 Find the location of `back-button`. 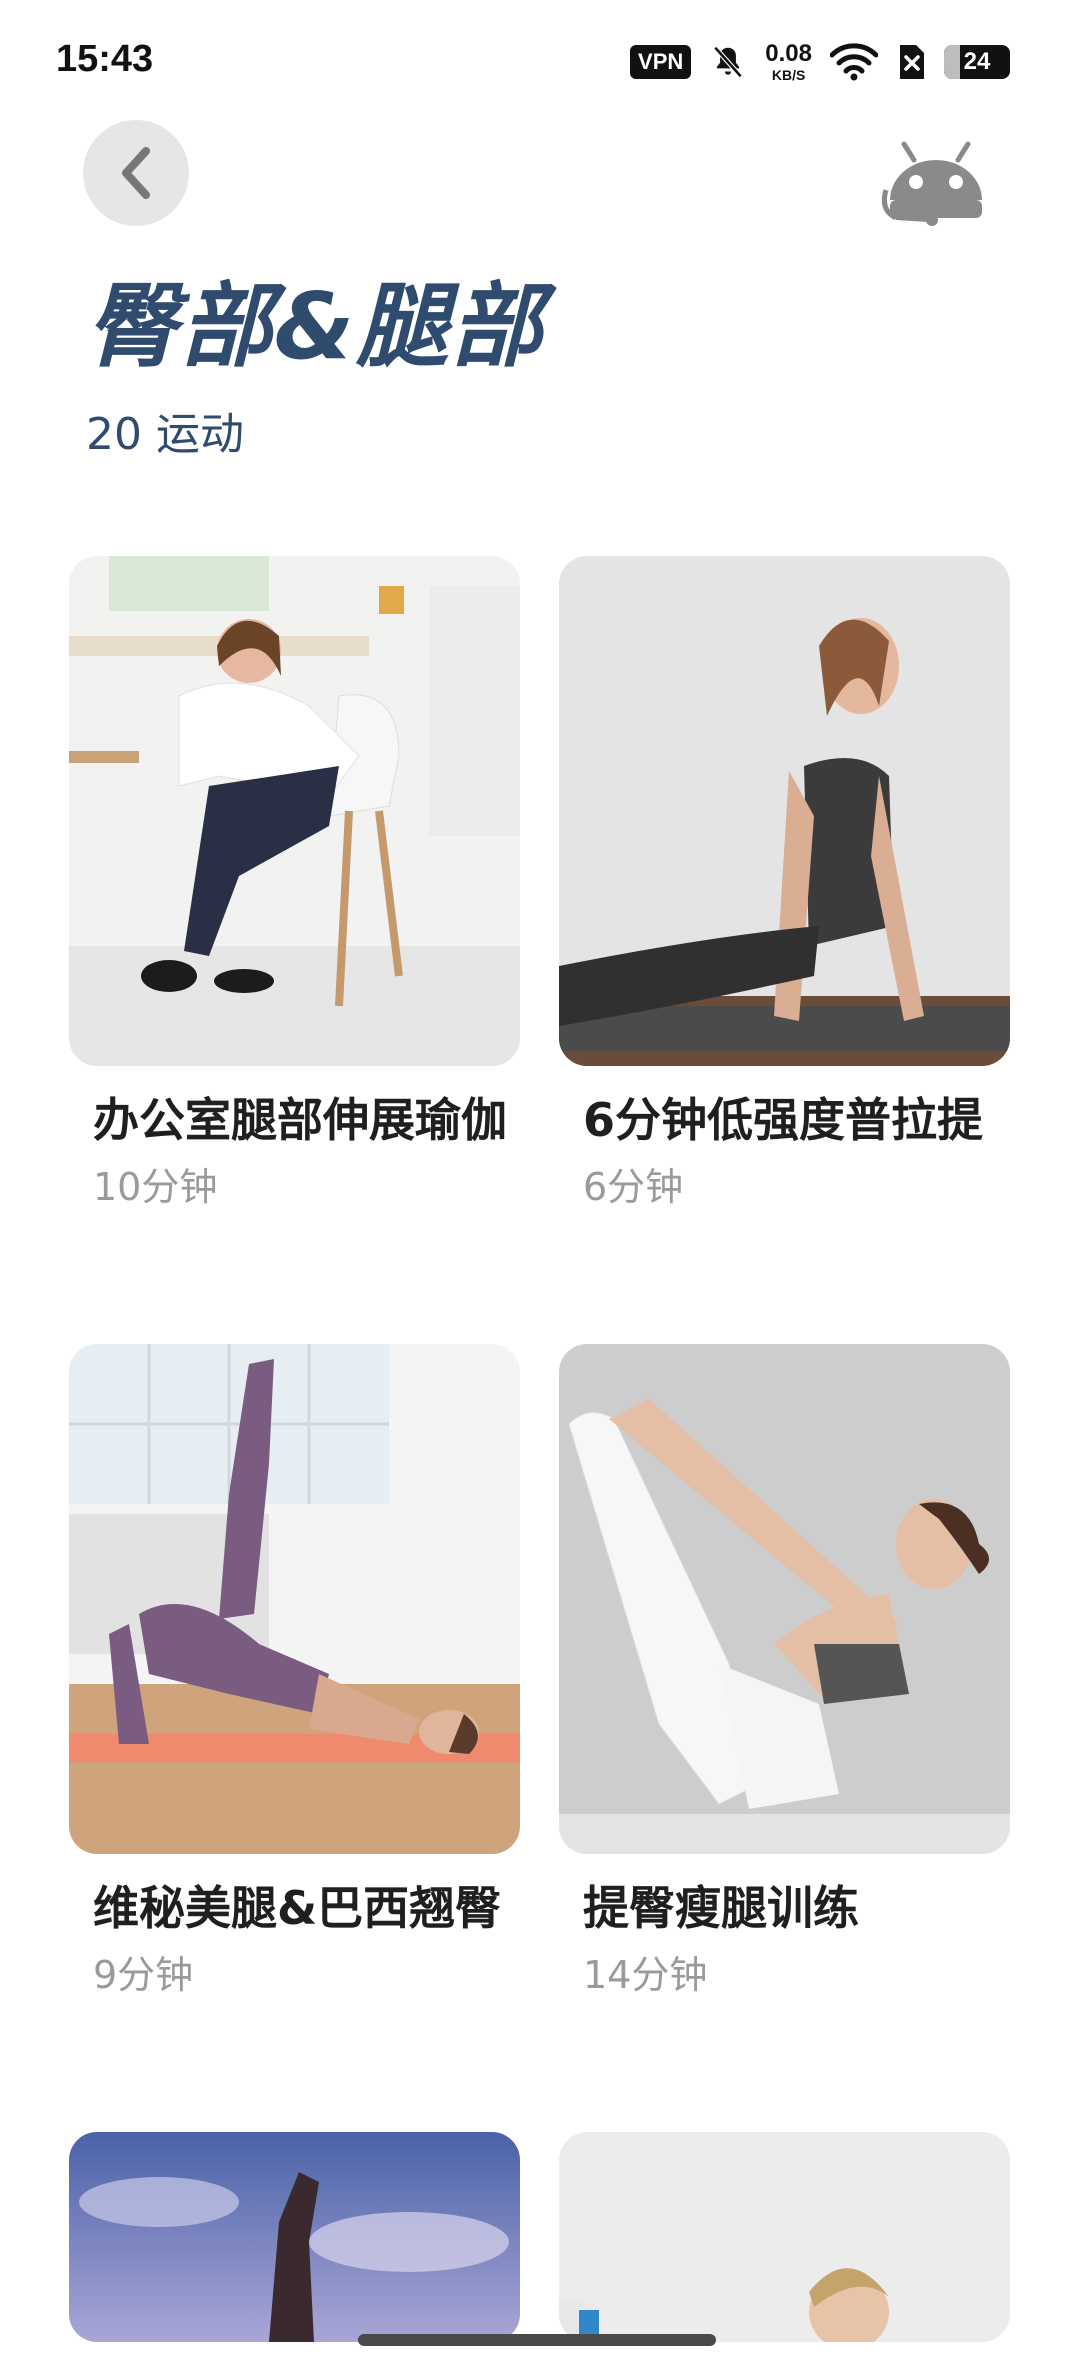

back-button is located at coordinates (136, 173).